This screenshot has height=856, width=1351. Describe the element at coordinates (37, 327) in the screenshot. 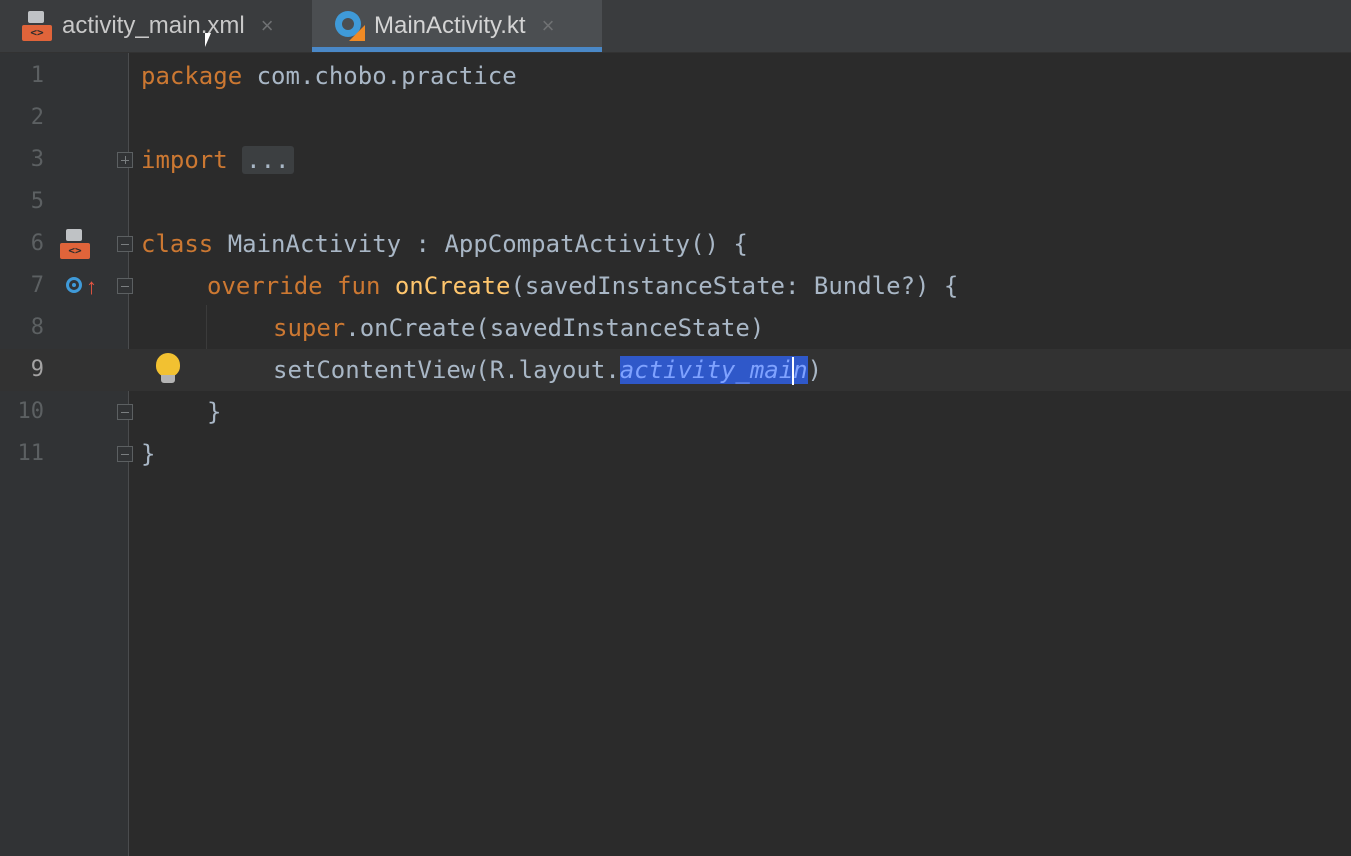

I see `line-number: 8` at that location.